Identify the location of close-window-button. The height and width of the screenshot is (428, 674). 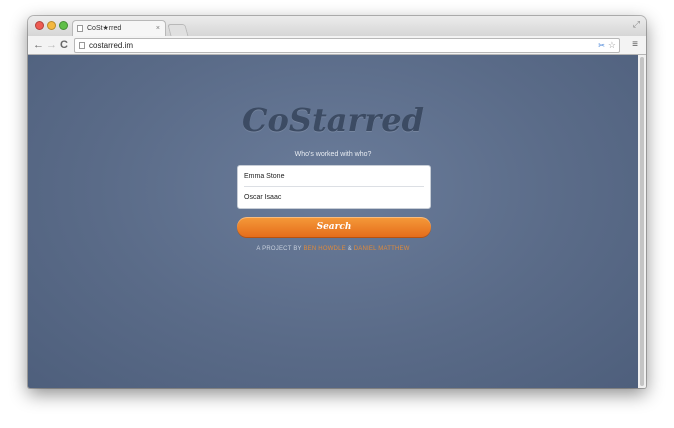
(39, 25).